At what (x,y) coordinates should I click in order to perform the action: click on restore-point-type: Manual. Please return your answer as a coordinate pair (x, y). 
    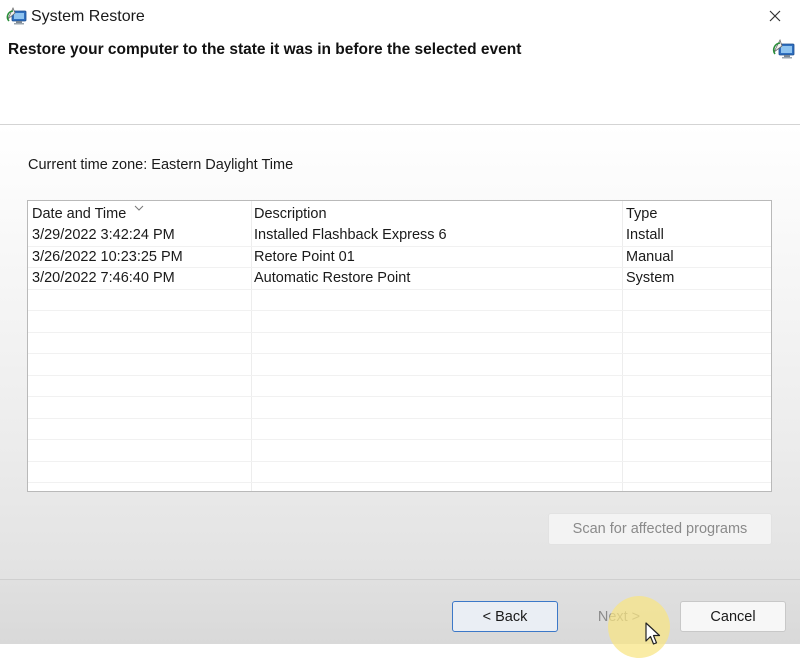
    Looking at the image, I should click on (650, 256).